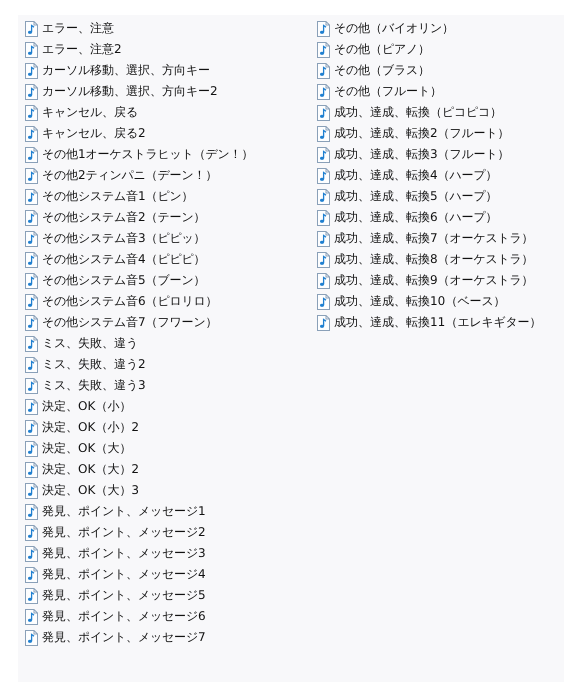 This screenshot has height=682, width=564. I want to click on audio-file-item: その他（フルート）, so click(437, 91).